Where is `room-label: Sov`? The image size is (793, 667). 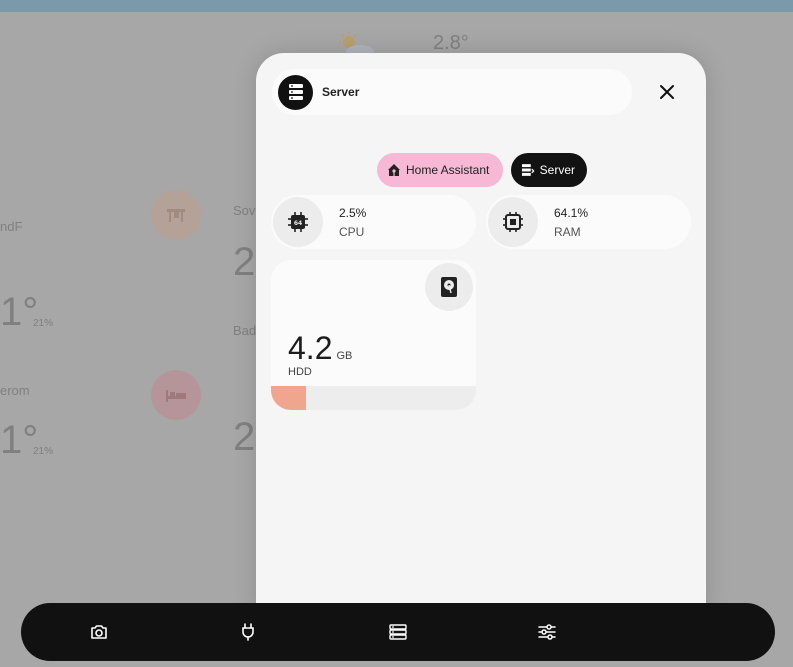 room-label: Sov is located at coordinates (244, 210).